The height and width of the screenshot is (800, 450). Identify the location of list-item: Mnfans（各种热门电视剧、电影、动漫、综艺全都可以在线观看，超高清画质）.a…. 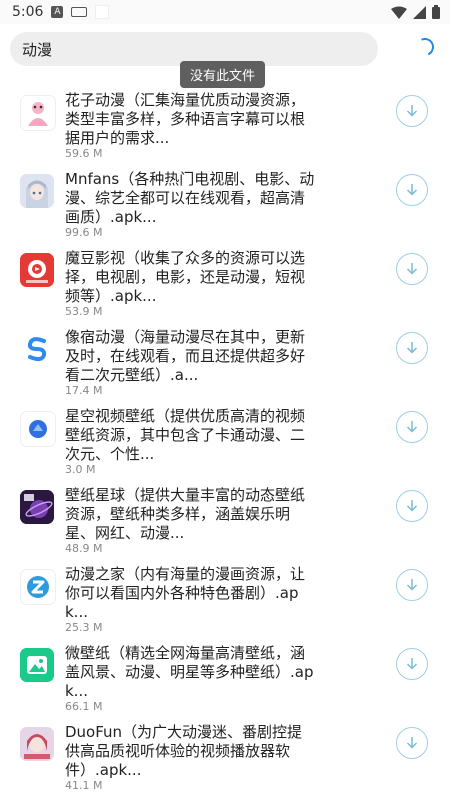
(225, 202).